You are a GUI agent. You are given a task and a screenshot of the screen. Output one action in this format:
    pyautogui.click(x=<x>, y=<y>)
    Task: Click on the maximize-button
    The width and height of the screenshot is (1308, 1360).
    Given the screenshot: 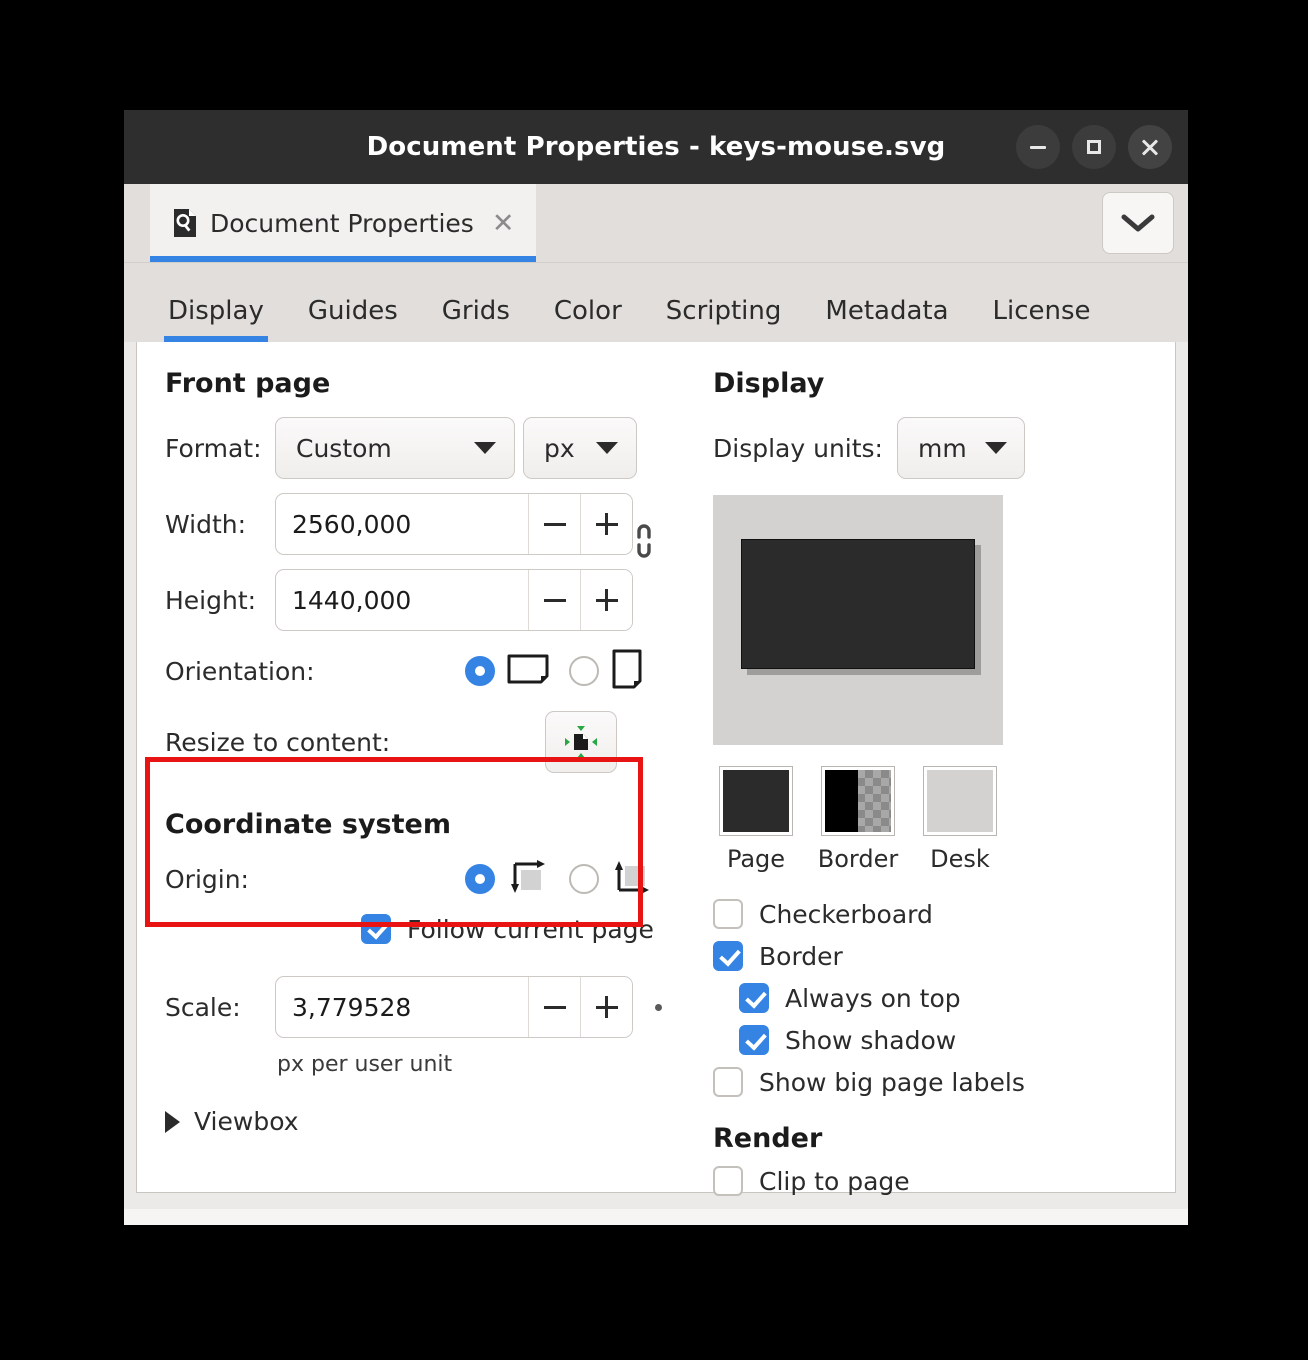 What is the action you would take?
    pyautogui.click(x=1094, y=147)
    